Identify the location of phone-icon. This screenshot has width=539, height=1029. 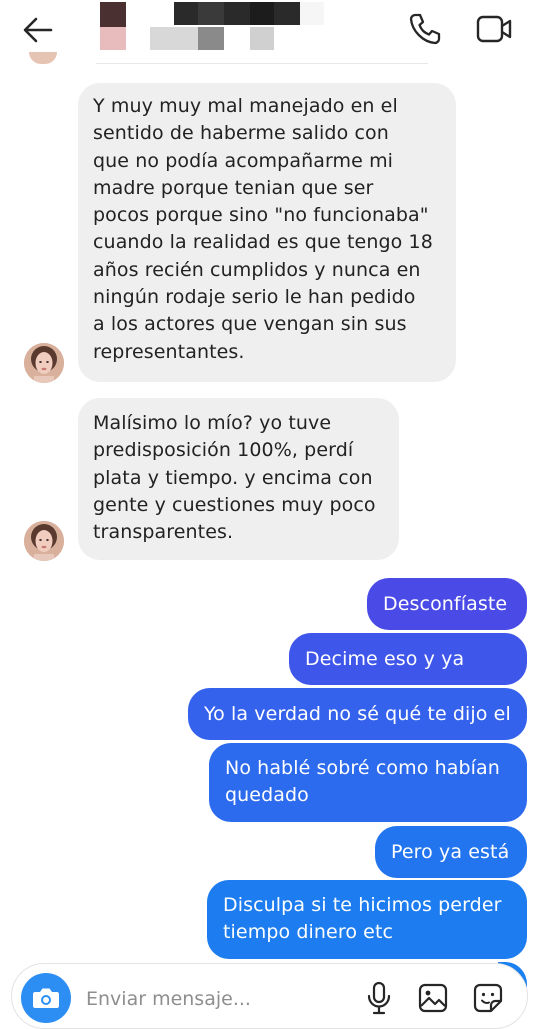
(425, 29).